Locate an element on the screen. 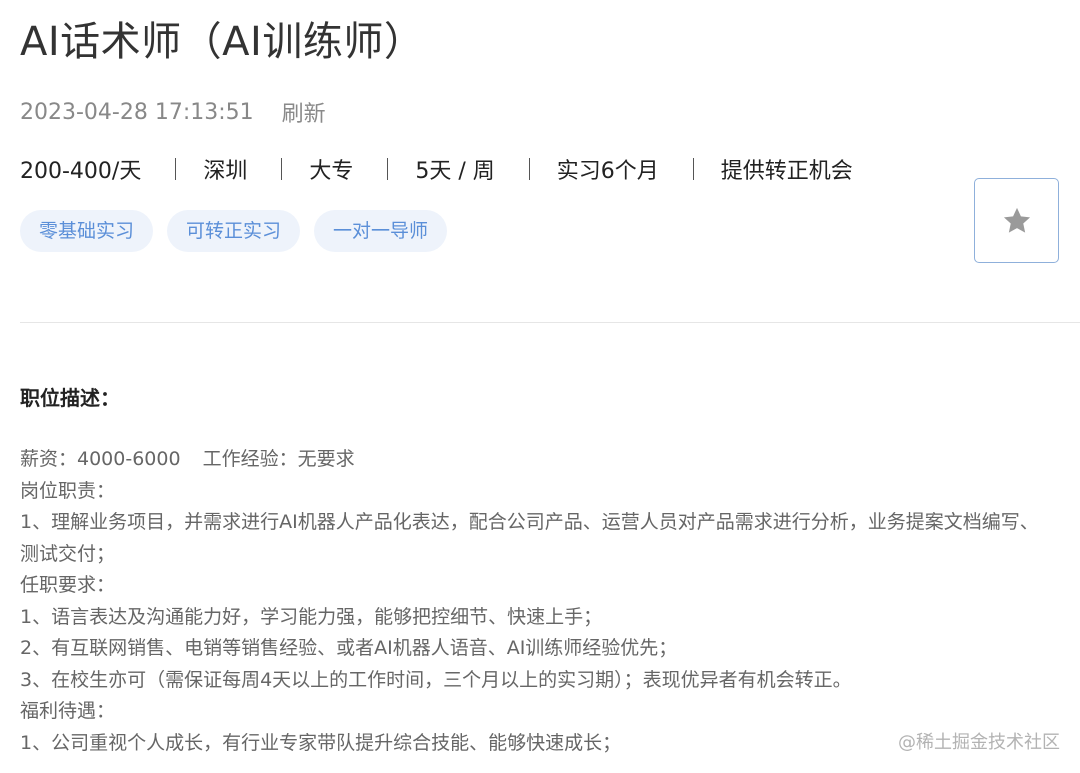 The height and width of the screenshot is (773, 1080). favorite-button is located at coordinates (1016, 220).